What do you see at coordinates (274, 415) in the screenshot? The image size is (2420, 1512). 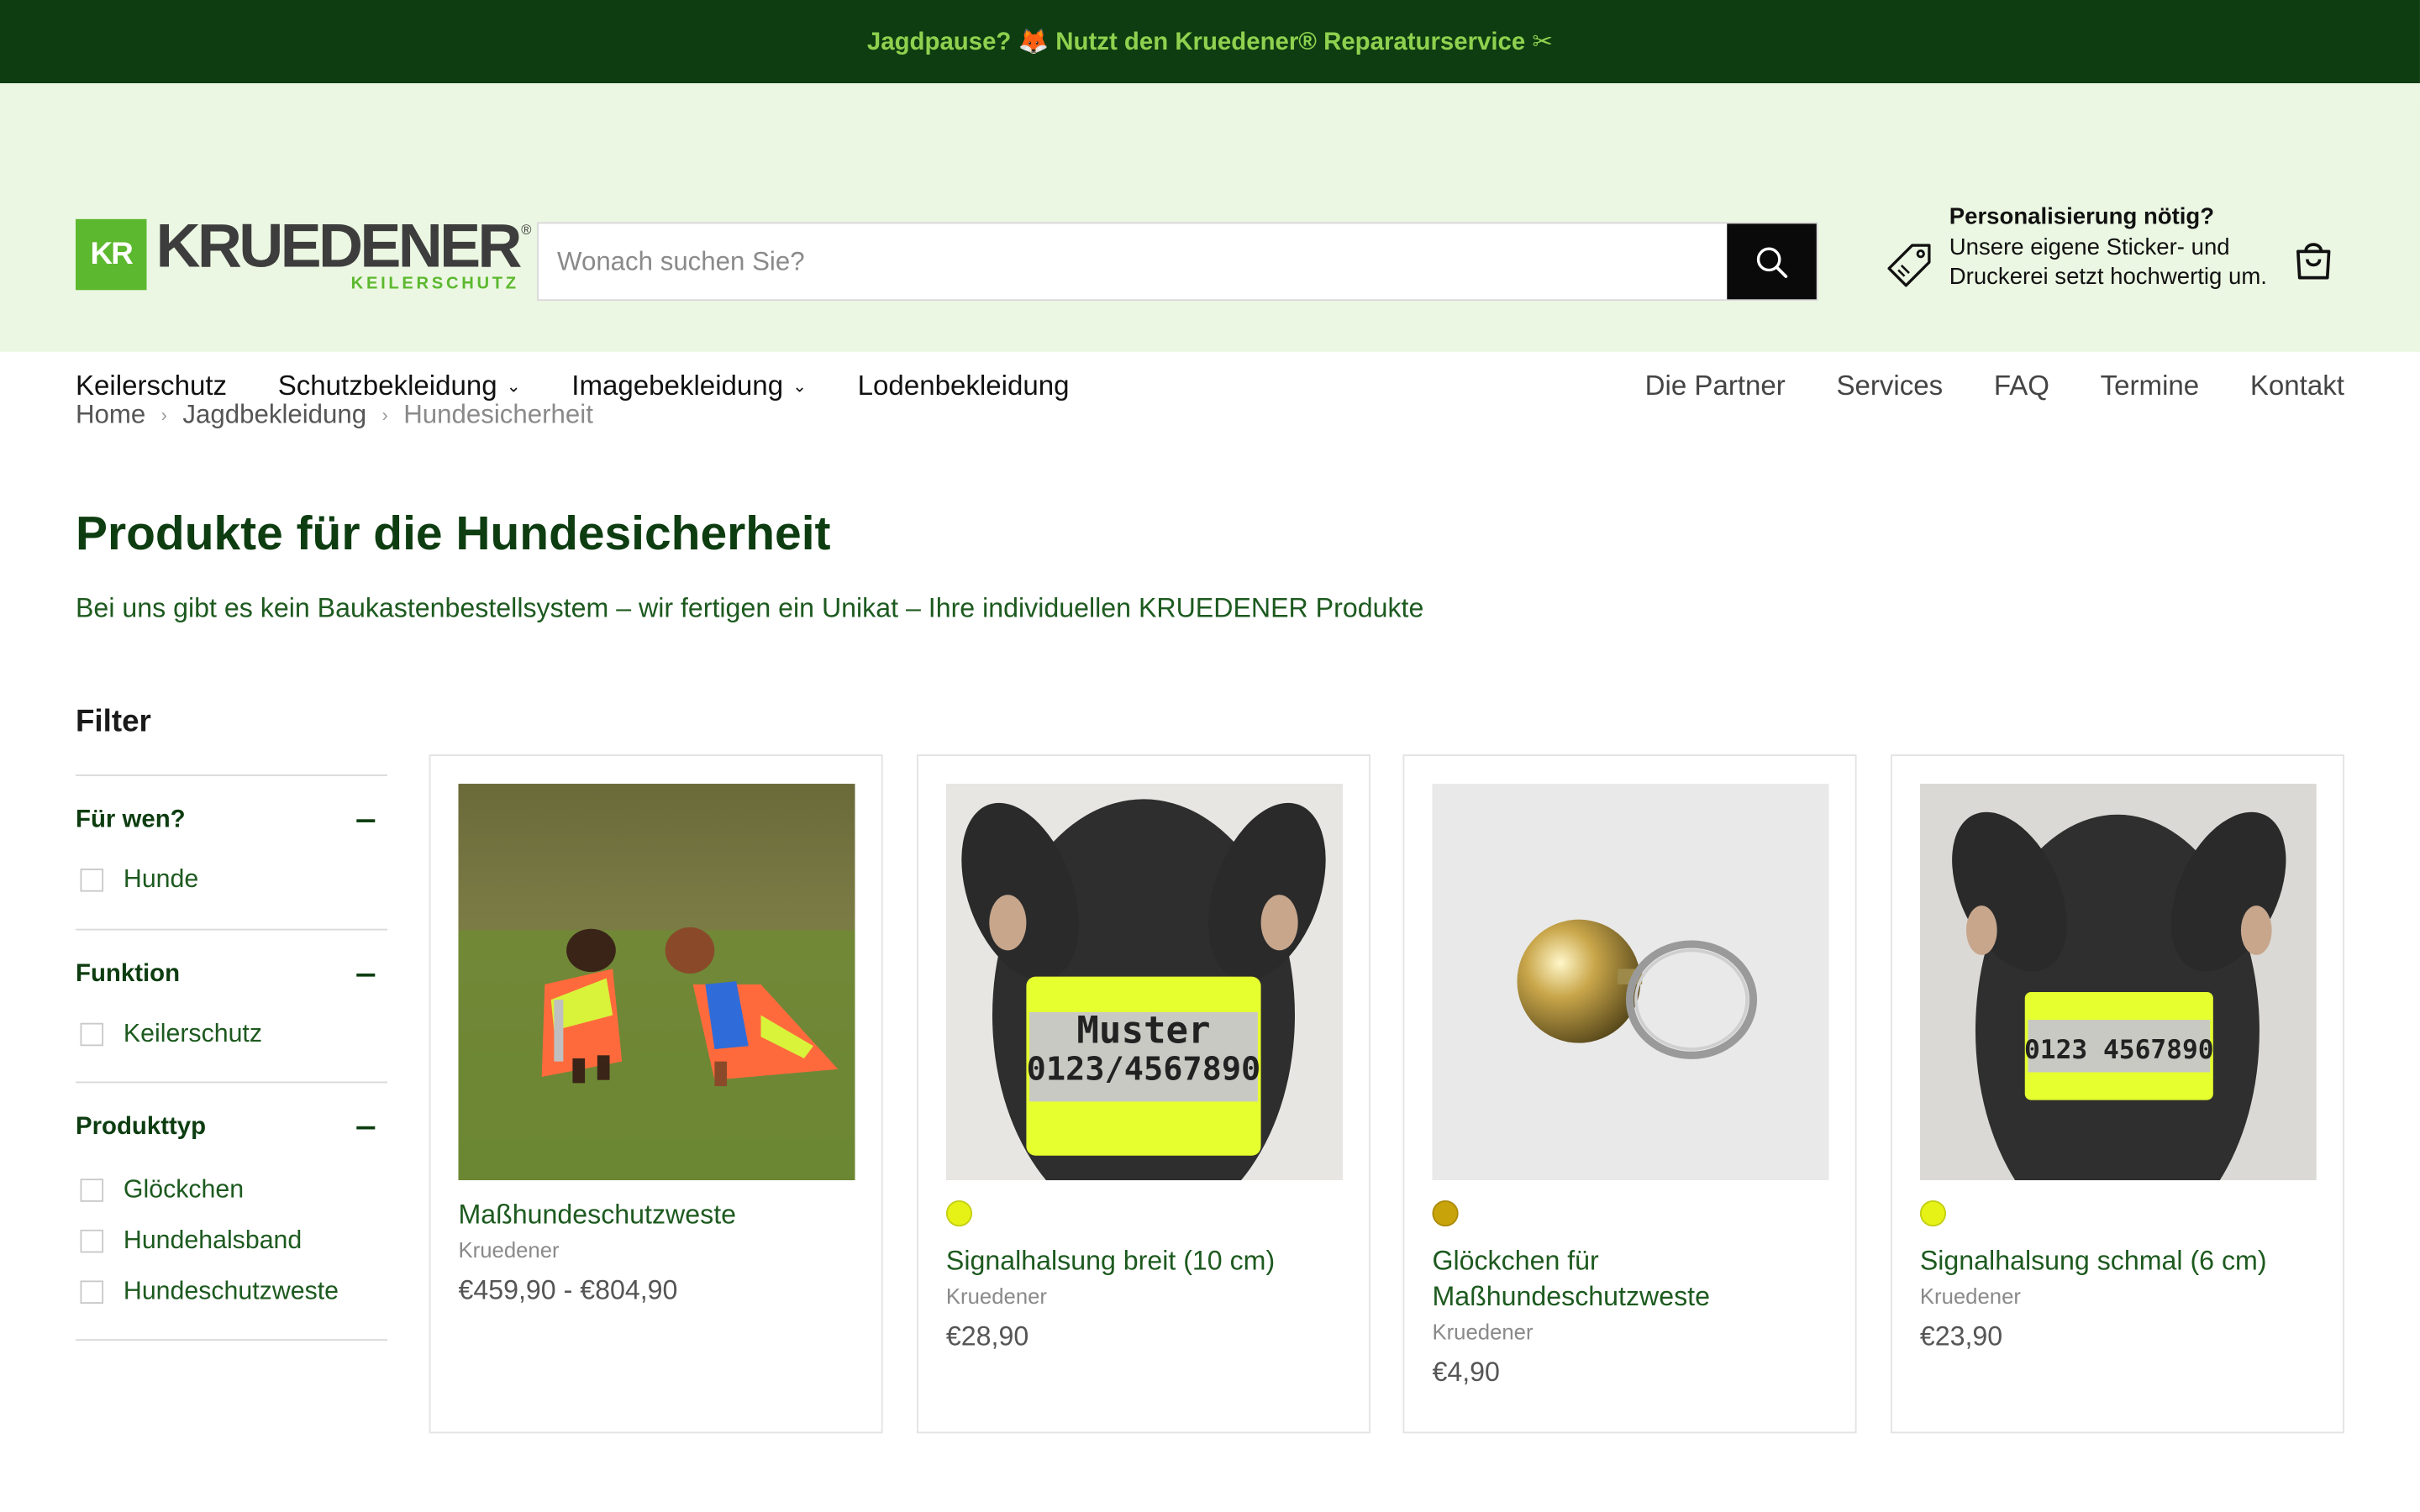 I see `breadcrumb-jagdbekleidung: Jagdbekleidung` at bounding box center [274, 415].